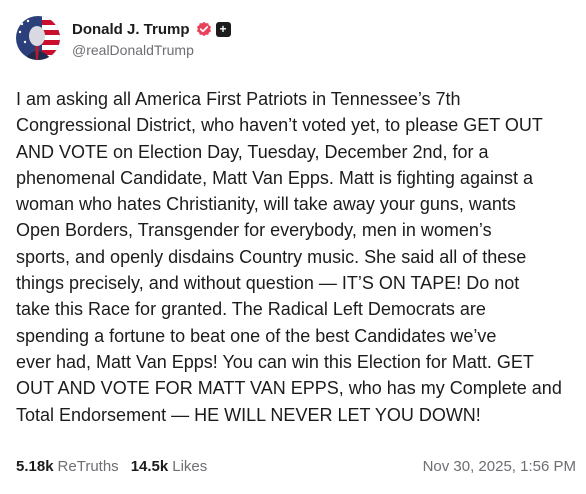  Describe the element at coordinates (88, 466) in the screenshot. I see `retruths-label: ReTruths` at that location.